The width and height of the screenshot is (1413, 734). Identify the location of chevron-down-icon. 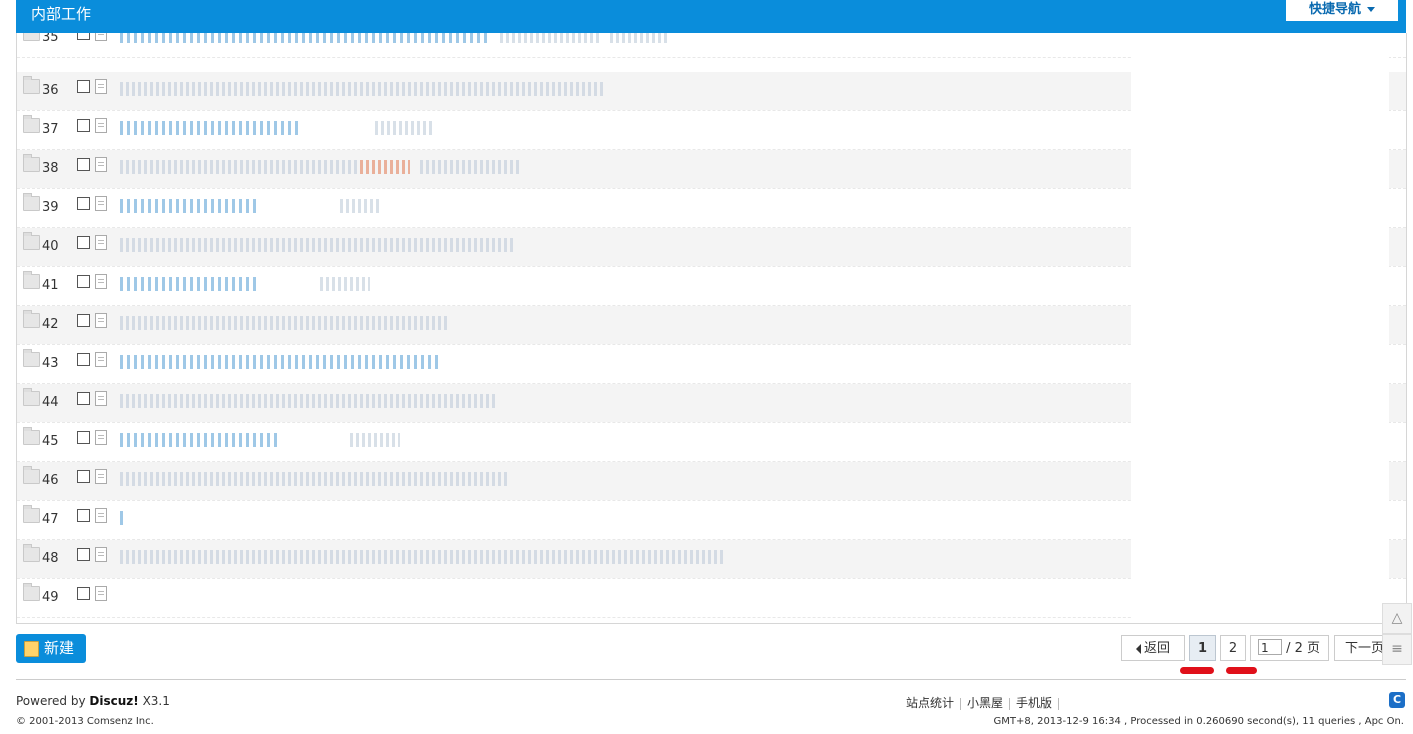
(1371, 9).